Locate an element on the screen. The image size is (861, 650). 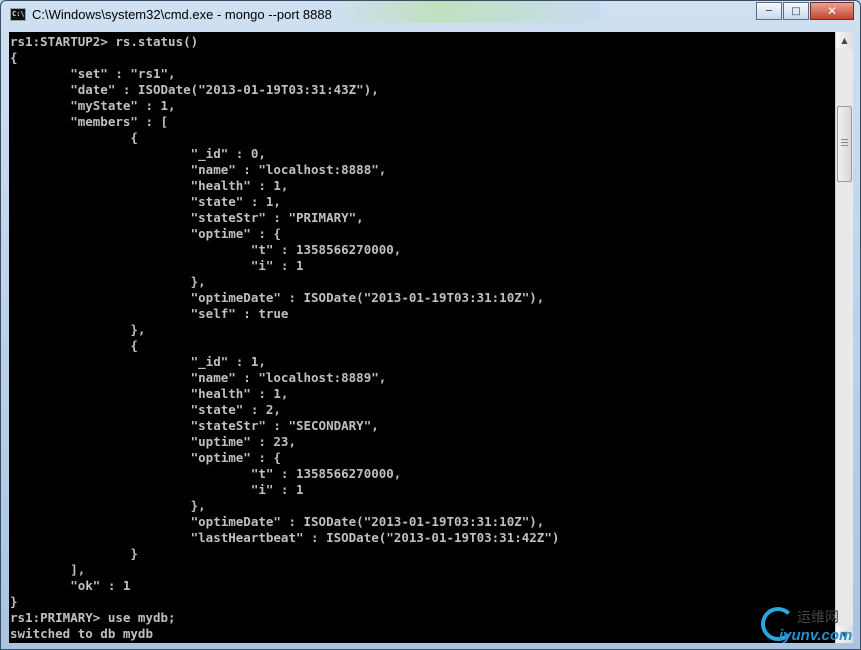
console-line: "state" : 1, is located at coordinates (145, 201).